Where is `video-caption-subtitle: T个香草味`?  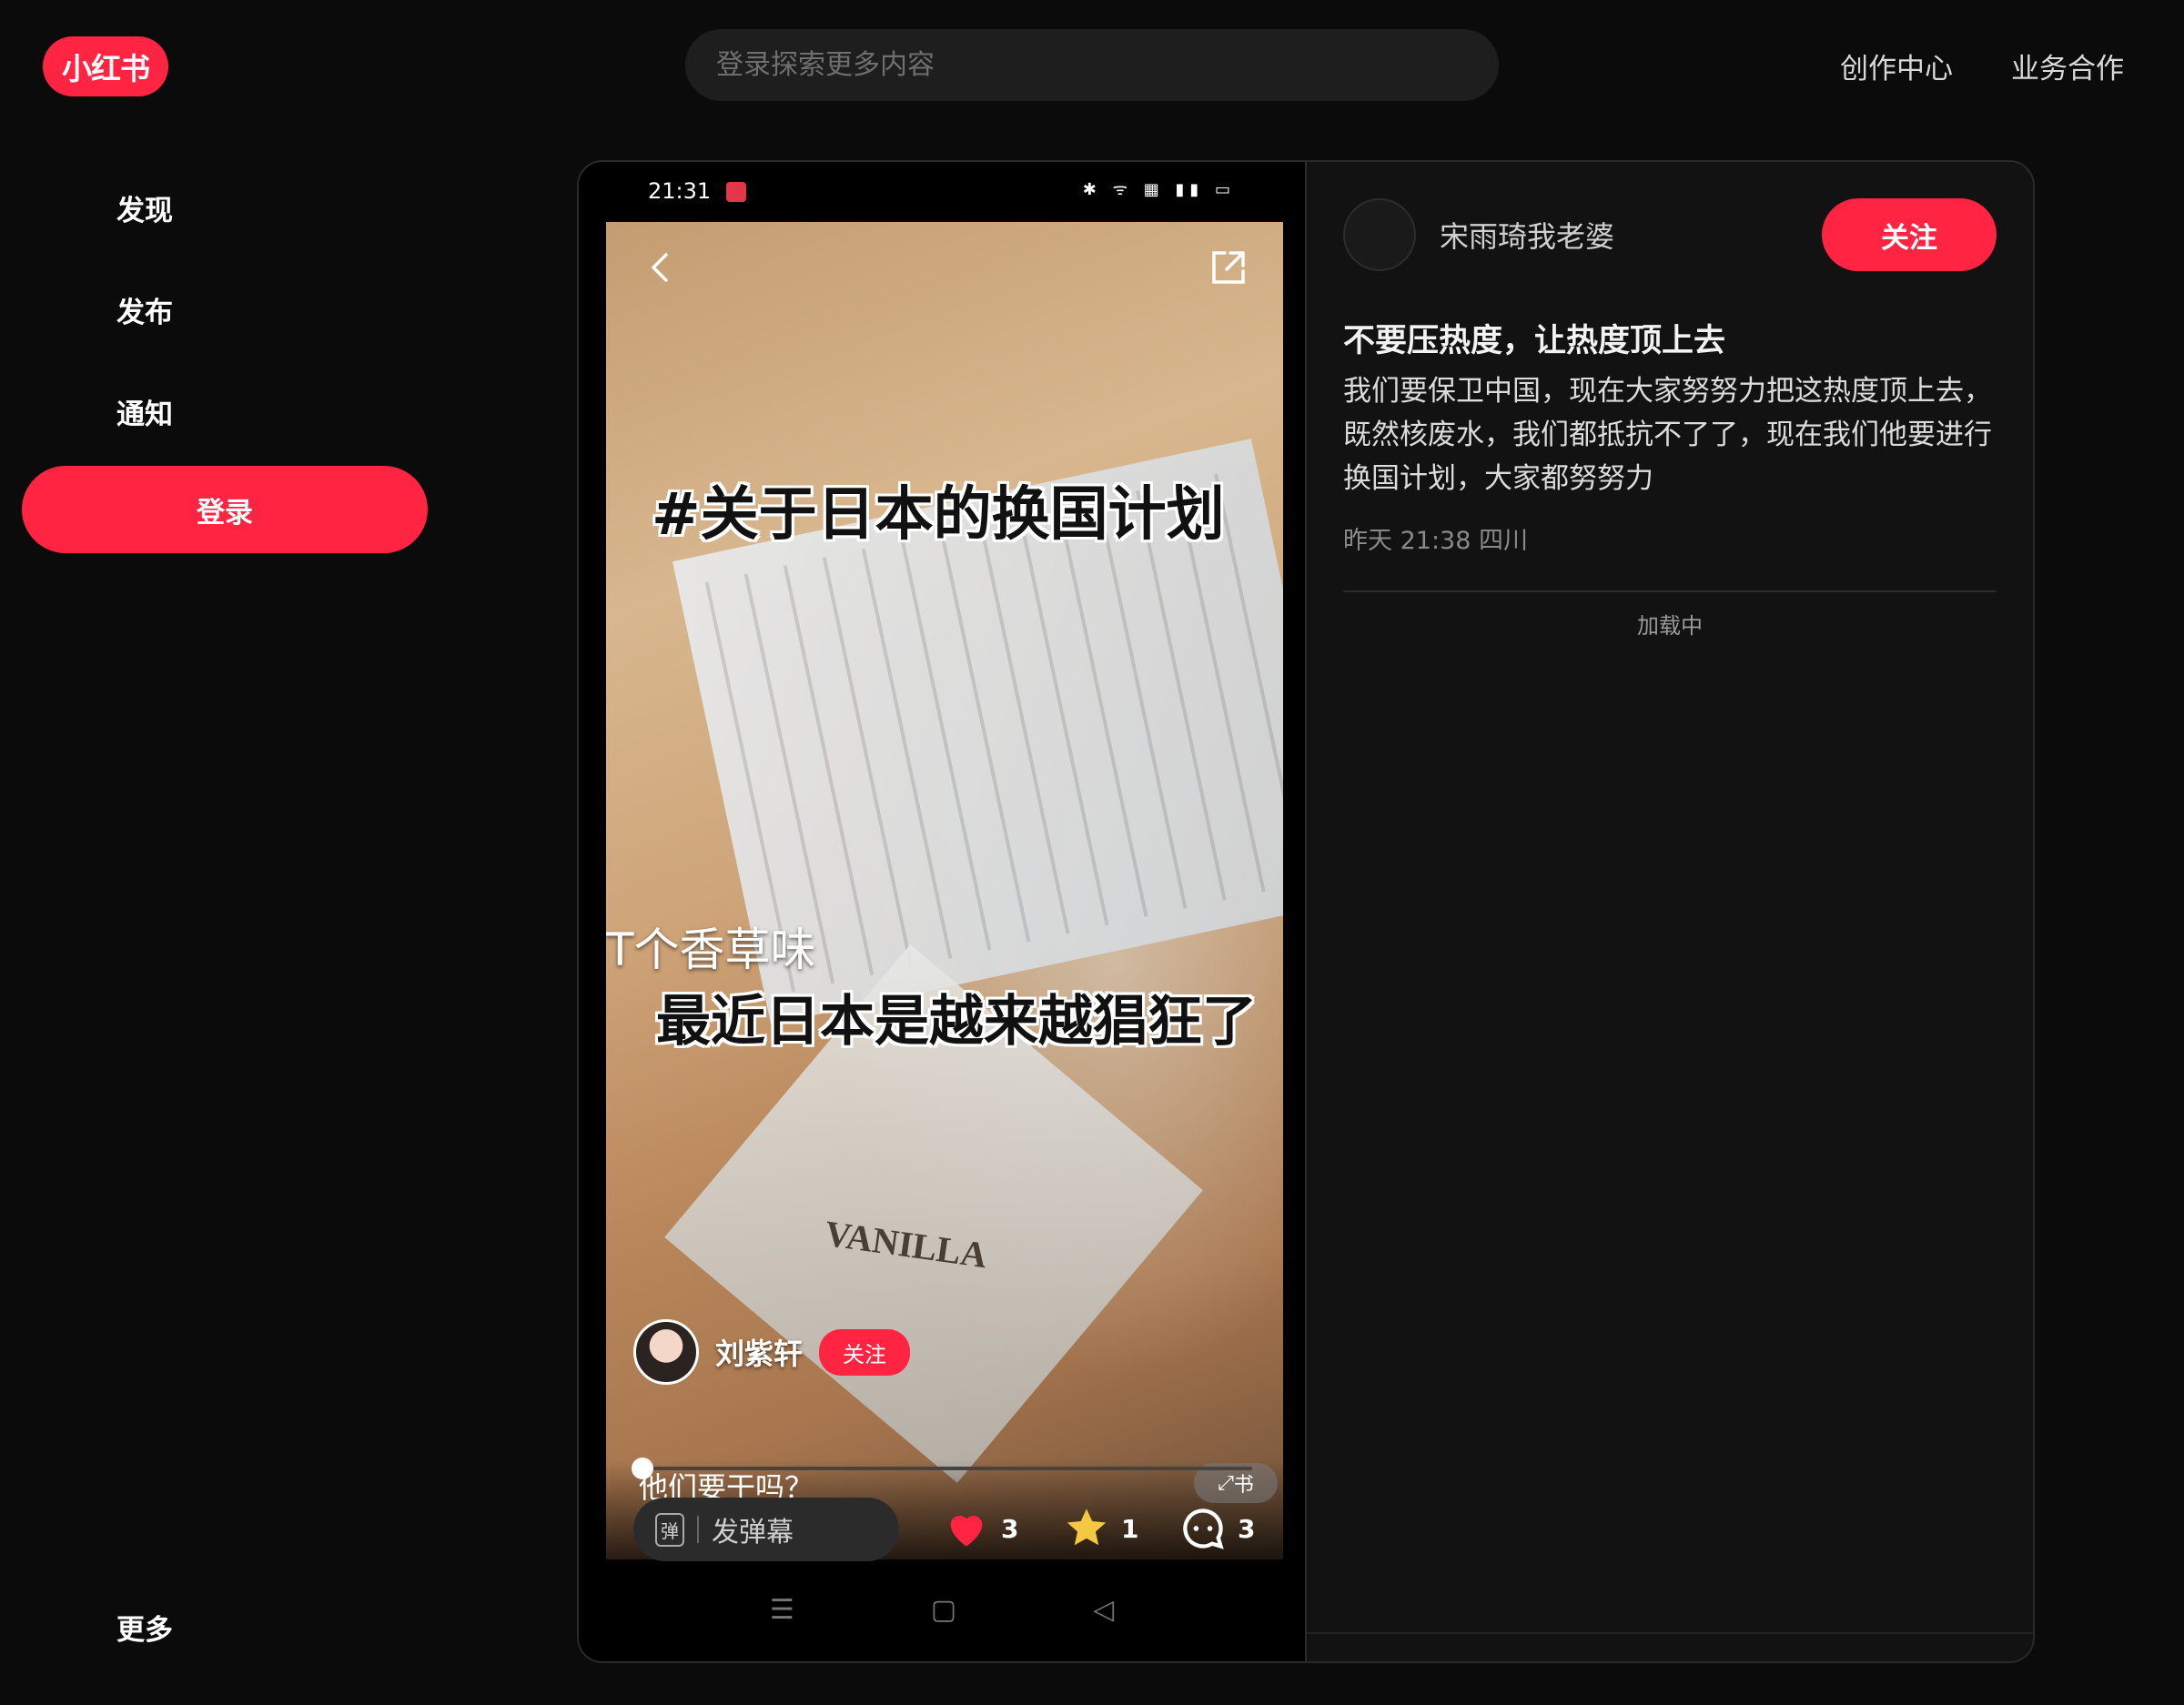 video-caption-subtitle: T个香草味 is located at coordinates (711, 949).